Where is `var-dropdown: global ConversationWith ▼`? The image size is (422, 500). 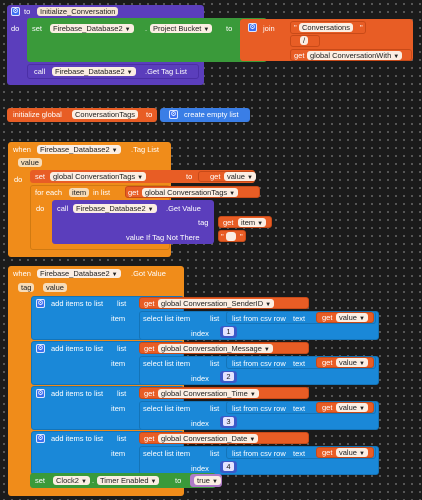 var-dropdown: global ConversationWith ▼ is located at coordinates (355, 55).